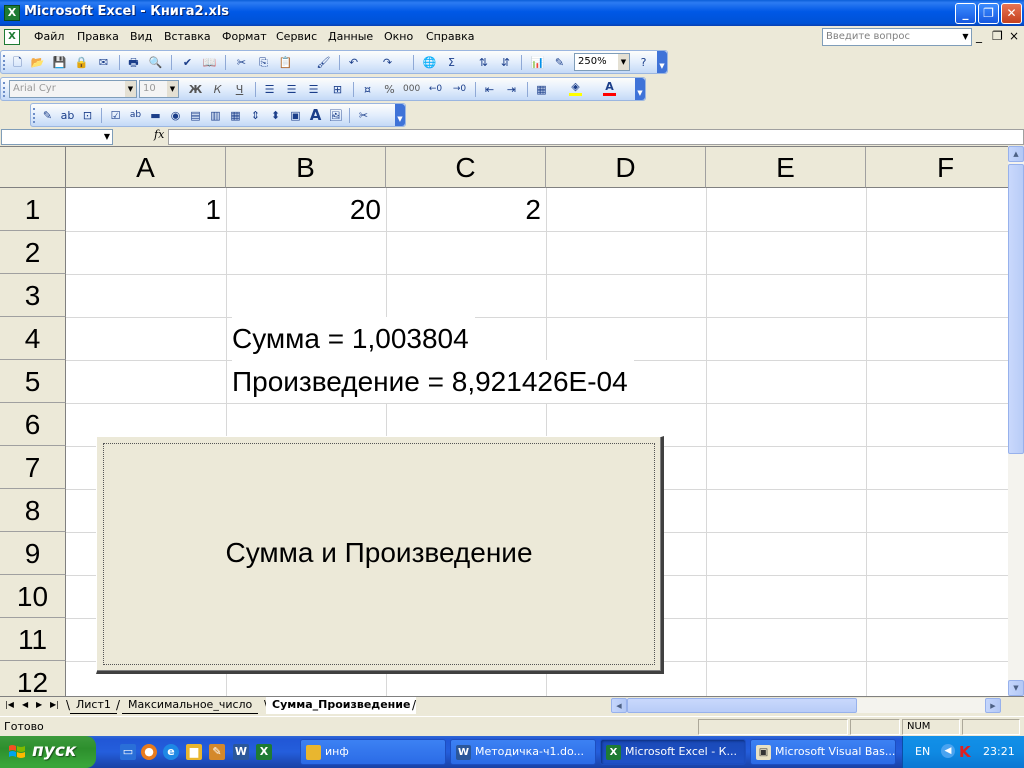 This screenshot has width=1024, height=768. Describe the element at coordinates (37, 62) in the screenshot. I see `open-folder-icon: 📂` at that location.